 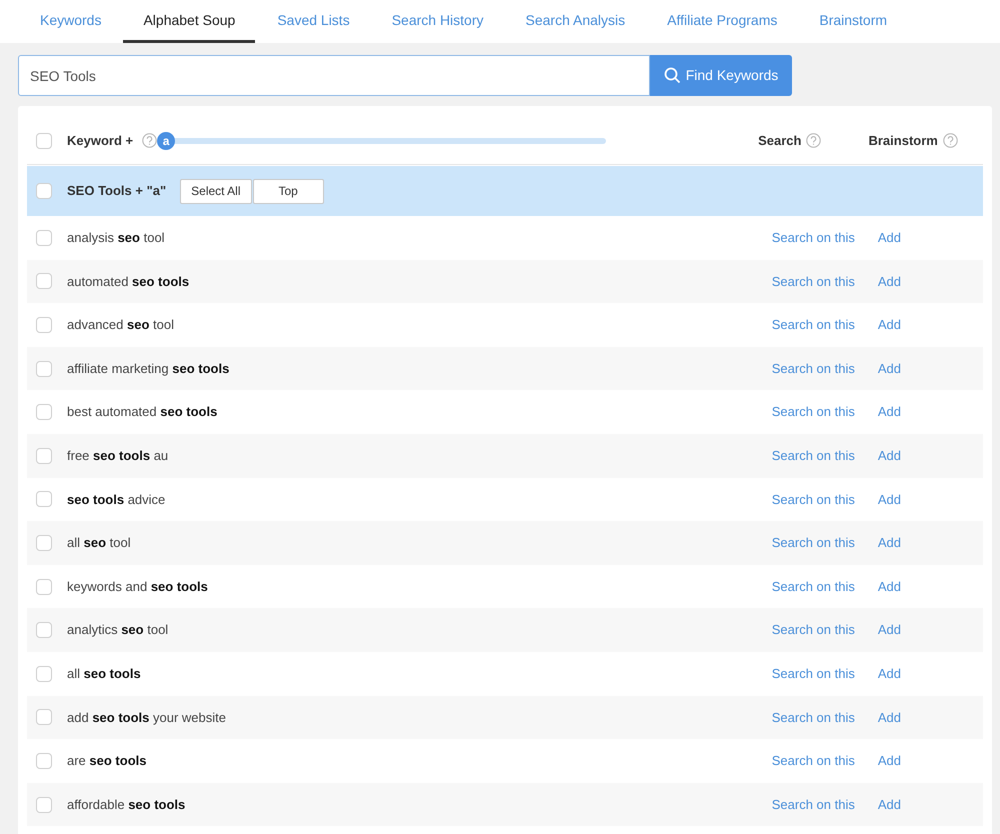 I want to click on tab: Brainstorm, so click(x=853, y=21).